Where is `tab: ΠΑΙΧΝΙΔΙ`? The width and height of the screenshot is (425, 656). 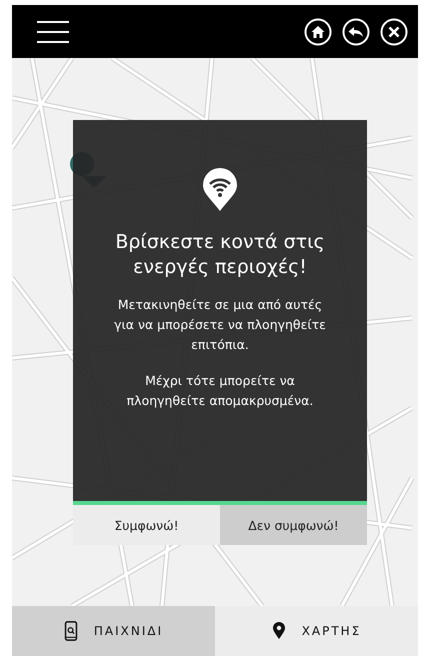 tab: ΠΑΙΧΝΙΔΙ is located at coordinates (113, 631).